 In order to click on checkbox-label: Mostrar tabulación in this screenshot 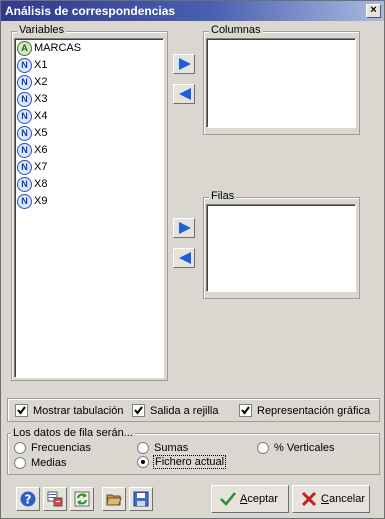, I will do `click(78, 410)`.